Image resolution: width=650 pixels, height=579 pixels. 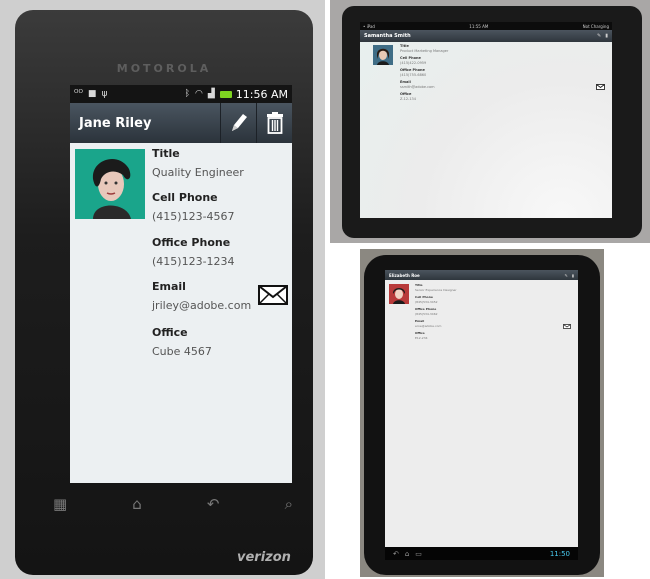 What do you see at coordinates (225, 94) in the screenshot?
I see `battery-icon` at bounding box center [225, 94].